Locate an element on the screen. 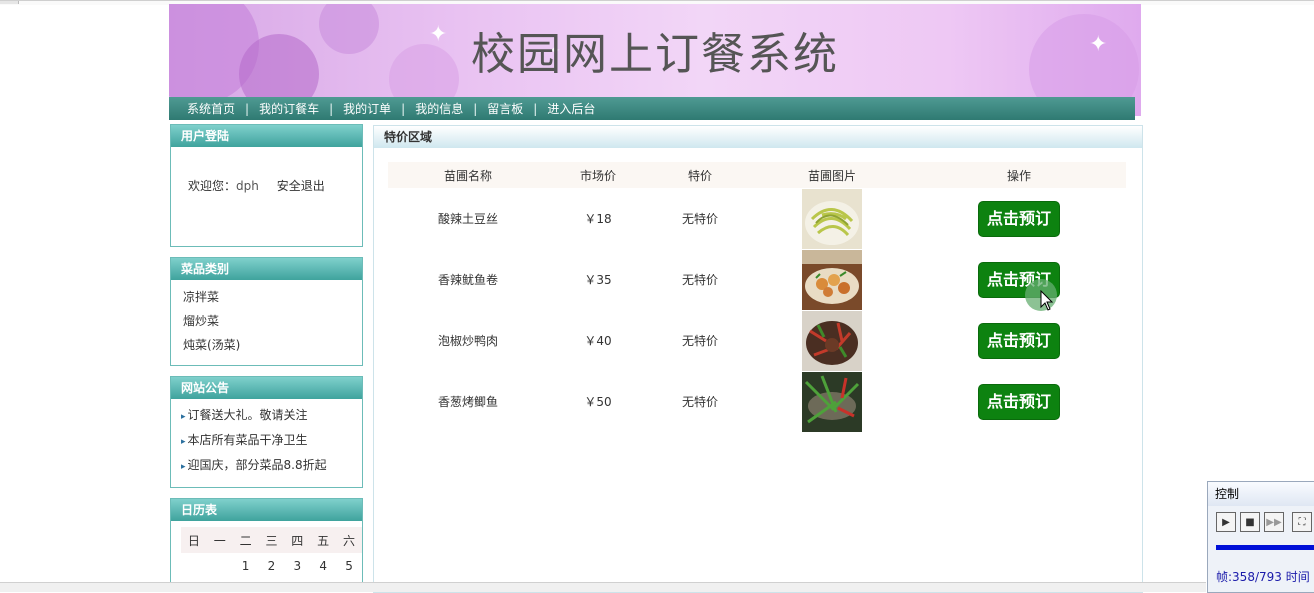  nav-item-messages: 留言板 | is located at coordinates (517, 108).